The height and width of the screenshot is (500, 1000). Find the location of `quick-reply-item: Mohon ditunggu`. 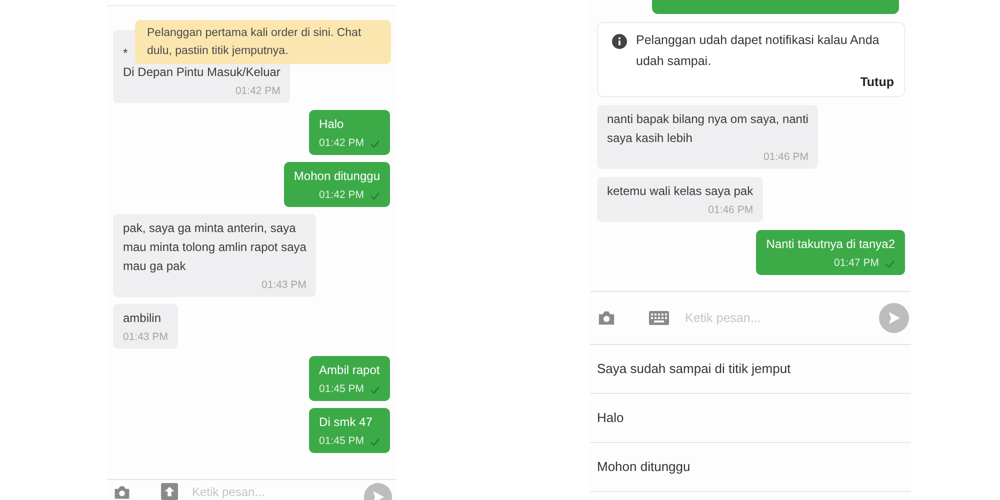

quick-reply-item: Mohon ditunggu is located at coordinates (750, 467).